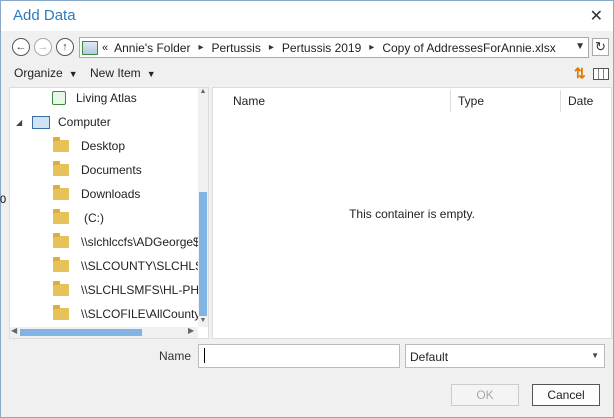 The height and width of the screenshot is (418, 614). What do you see at coordinates (566, 395) in the screenshot?
I see `cancel-button: Cancel` at bounding box center [566, 395].